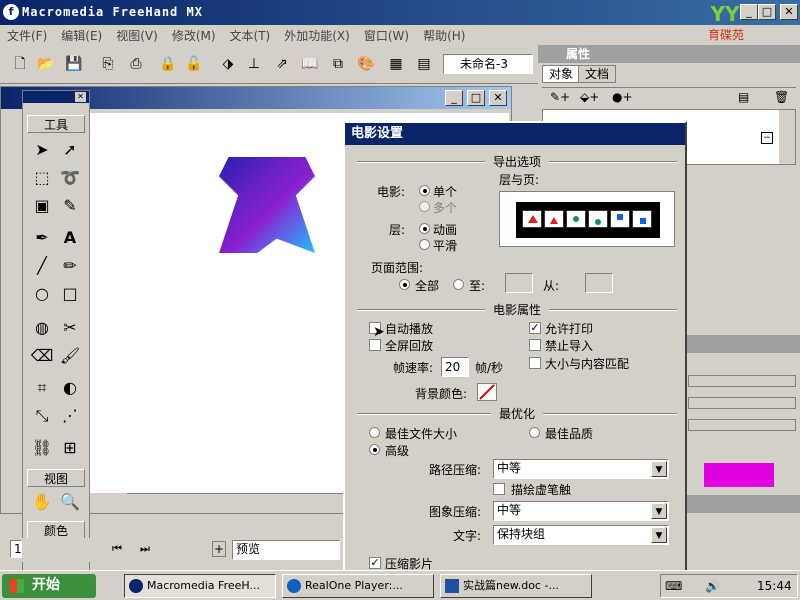 Image resolution: width=800 pixels, height=600 pixels. I want to click on line-icon: ╱, so click(42, 266).